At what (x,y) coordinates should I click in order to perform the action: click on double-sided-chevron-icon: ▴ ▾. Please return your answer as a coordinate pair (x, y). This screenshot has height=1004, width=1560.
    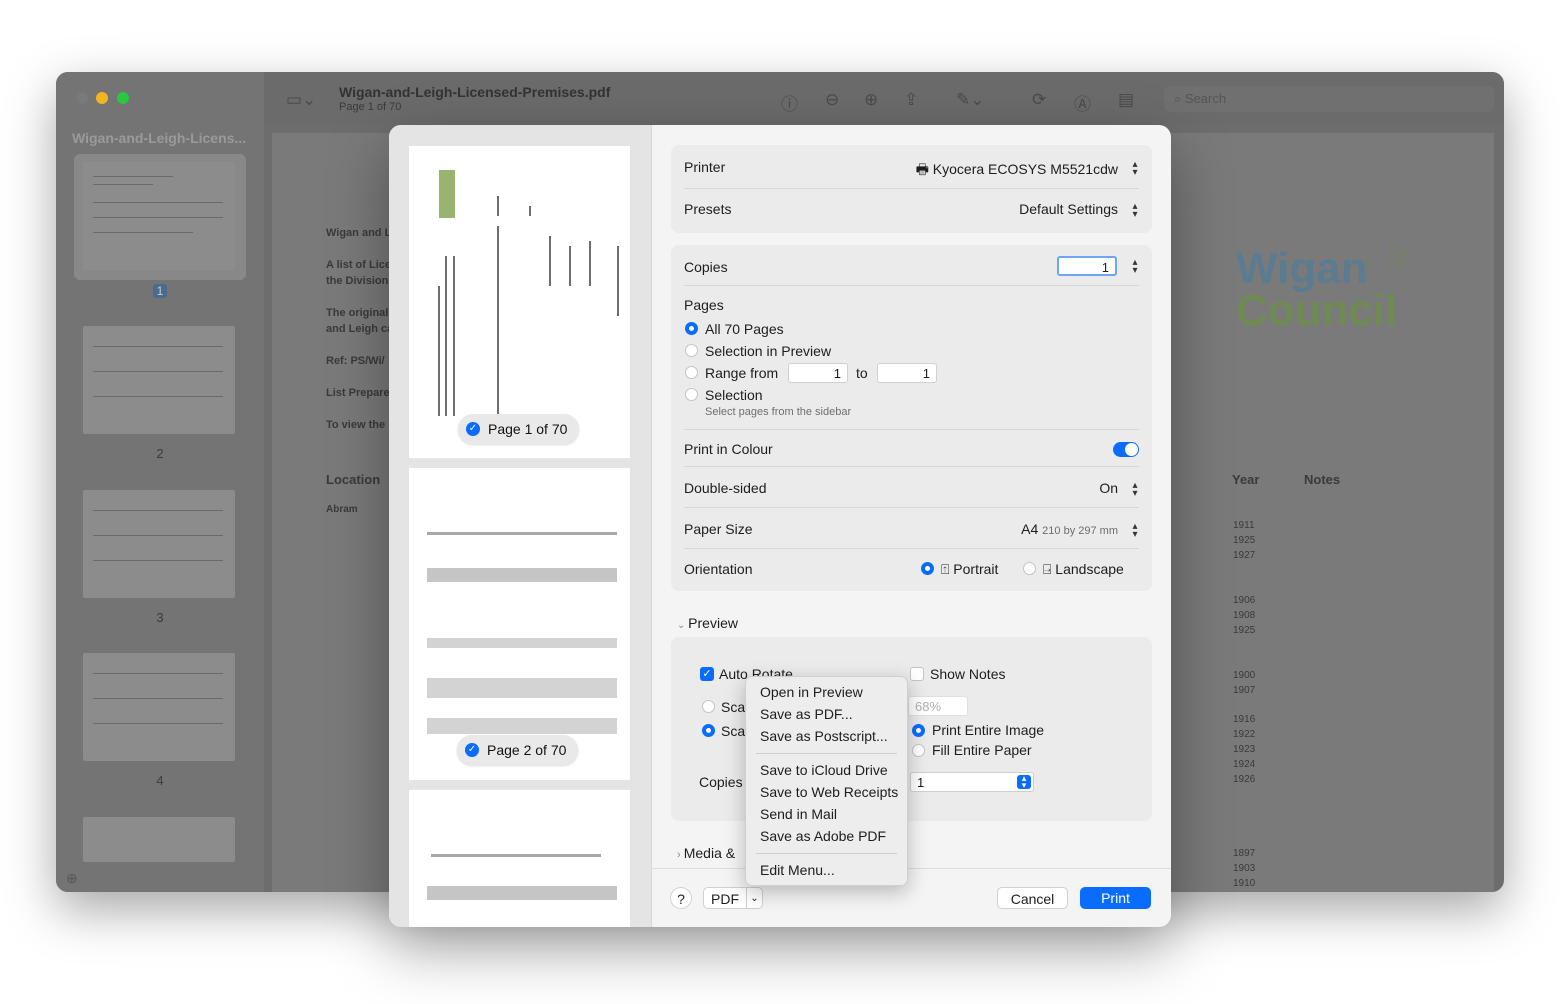
    Looking at the image, I should click on (1135, 490).